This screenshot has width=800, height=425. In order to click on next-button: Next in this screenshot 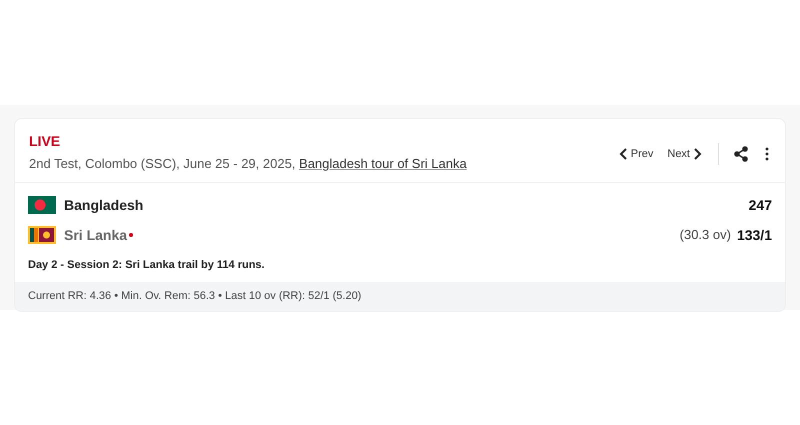, I will do `click(684, 154)`.